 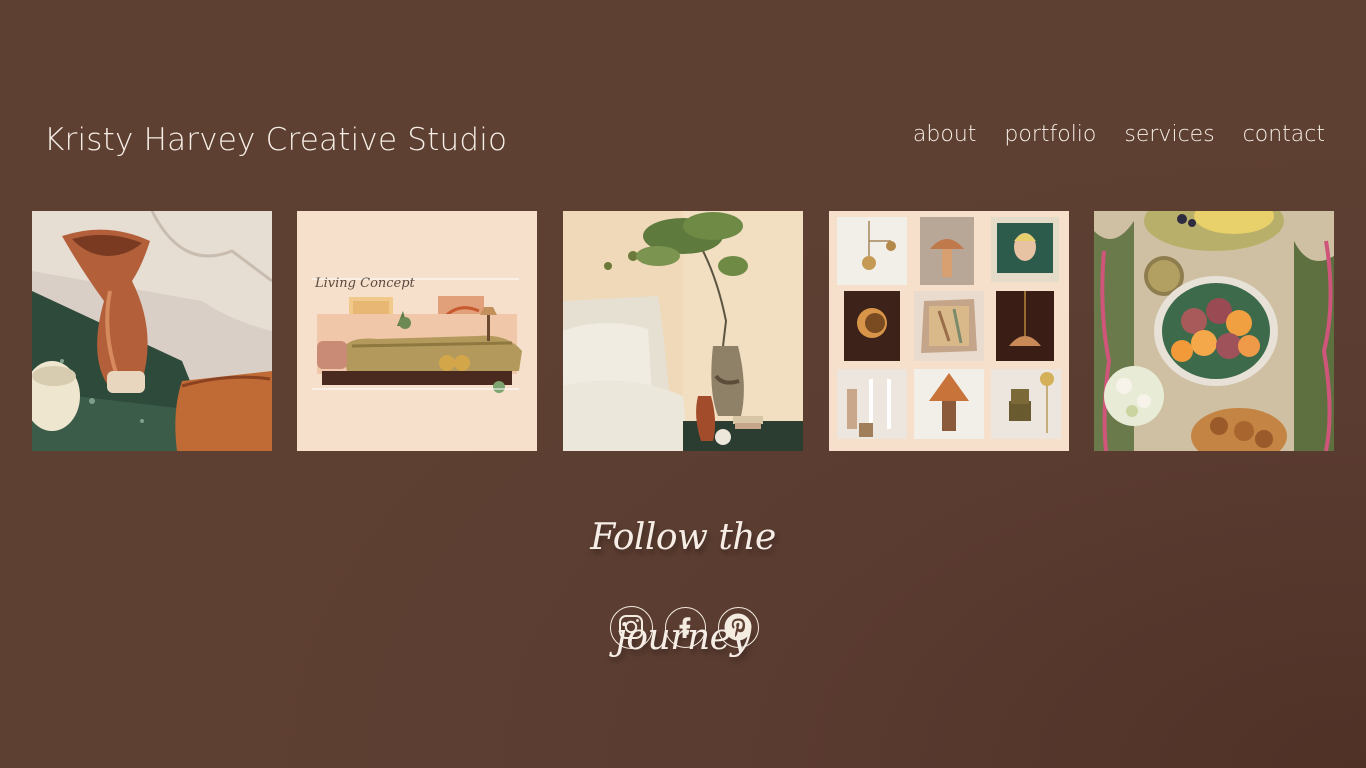 I want to click on pinterest-icon, so click(x=738, y=627).